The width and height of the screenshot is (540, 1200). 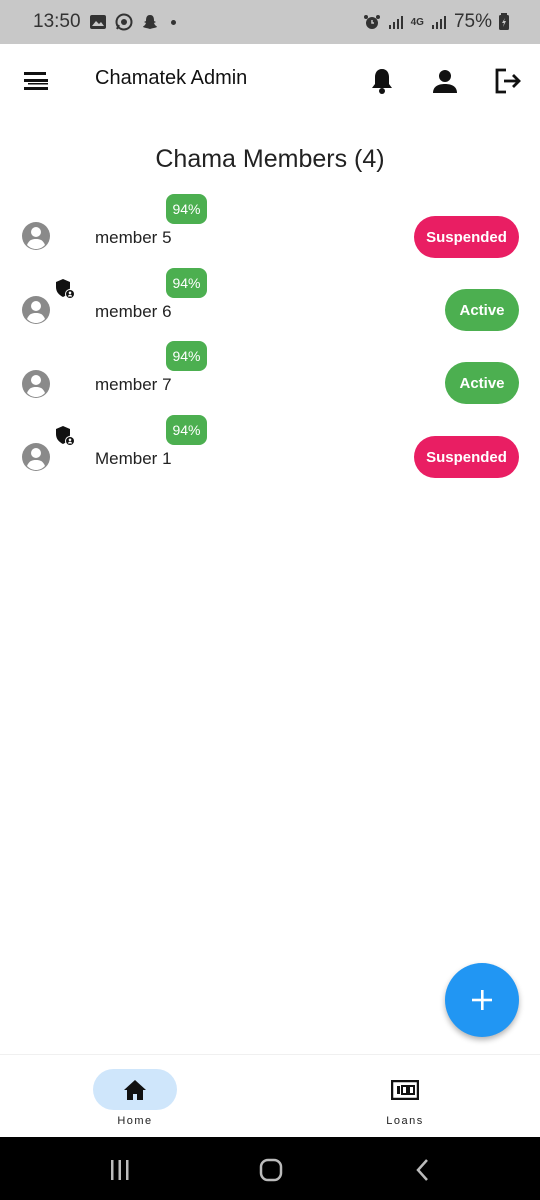 What do you see at coordinates (133, 458) in the screenshot?
I see `member-name: Member 1` at bounding box center [133, 458].